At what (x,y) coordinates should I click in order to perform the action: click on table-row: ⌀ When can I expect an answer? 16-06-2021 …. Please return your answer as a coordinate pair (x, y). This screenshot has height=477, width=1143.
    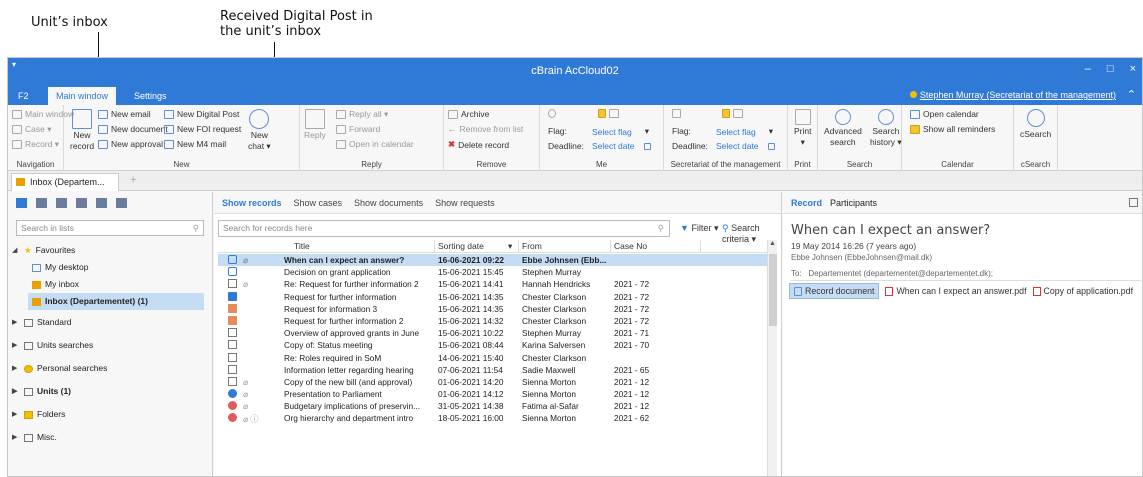
    Looking at the image, I should click on (497, 260).